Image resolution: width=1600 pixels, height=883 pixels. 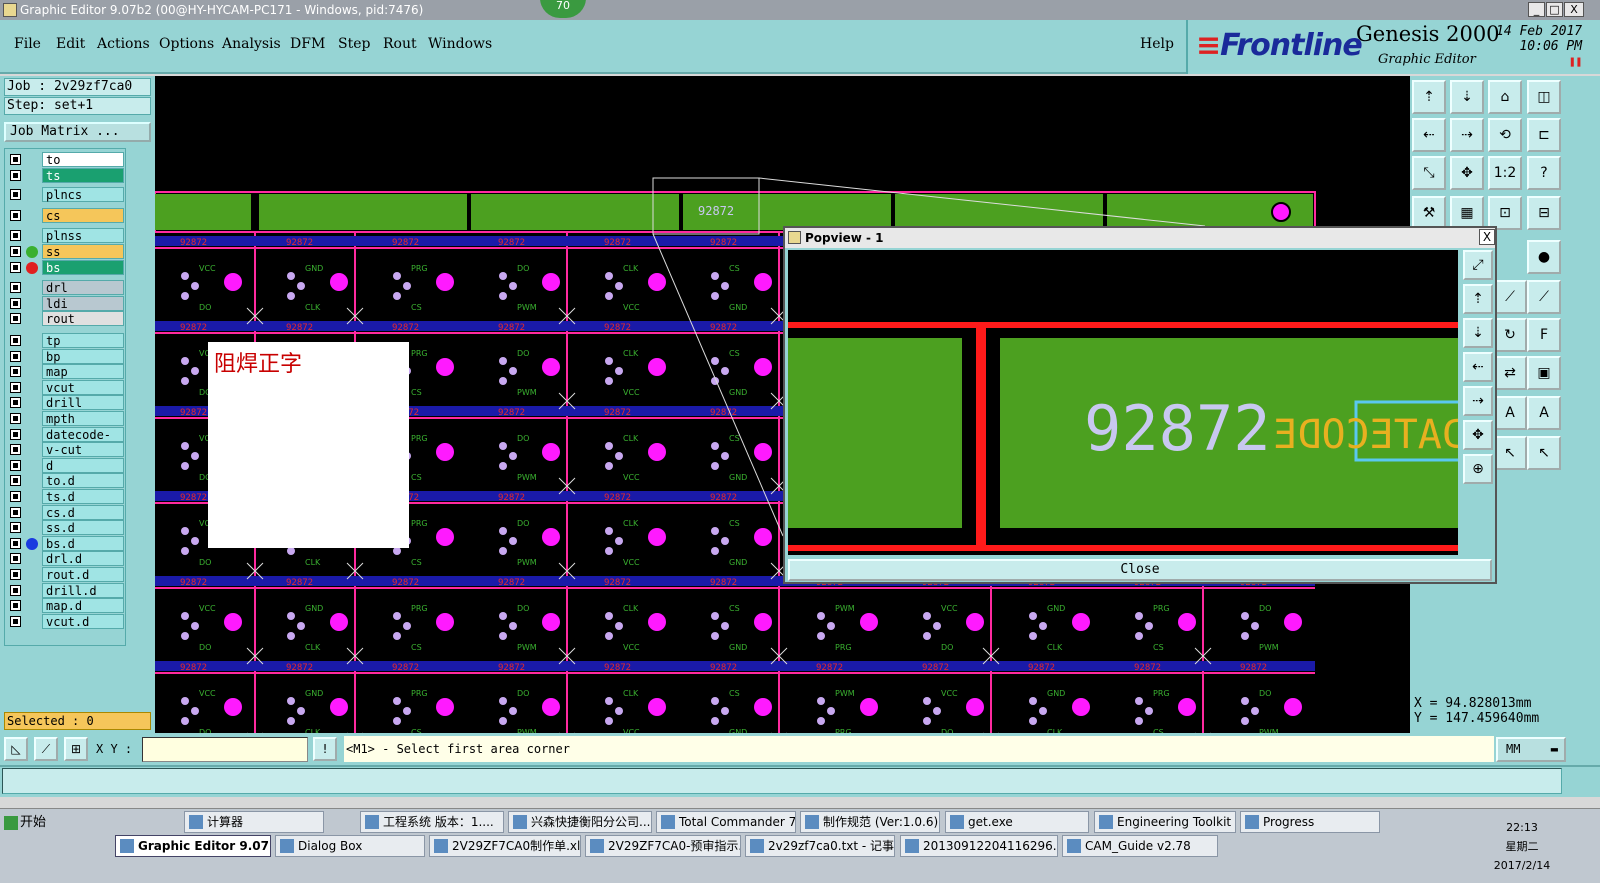 What do you see at coordinates (76, 749) in the screenshot?
I see `grid-icon: ⊞` at bounding box center [76, 749].